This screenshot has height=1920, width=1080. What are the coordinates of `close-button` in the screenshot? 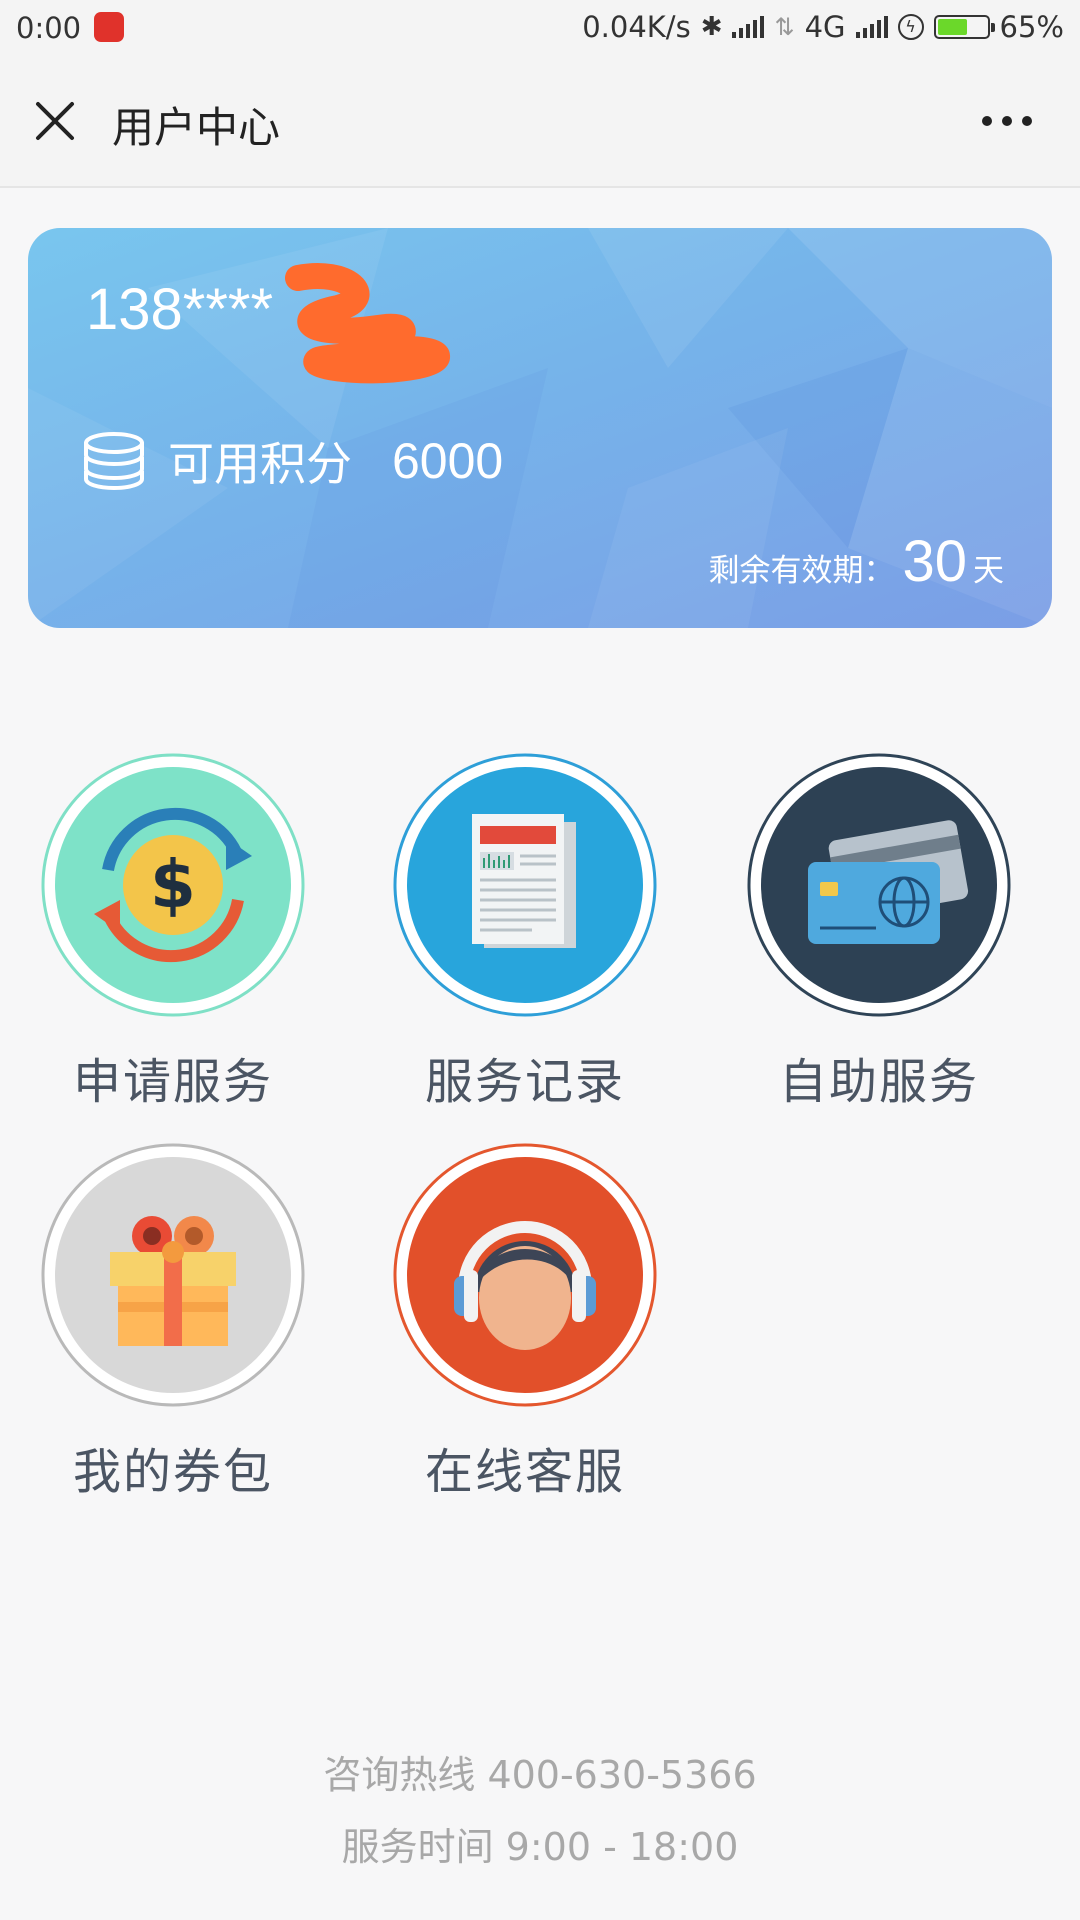 It's located at (55, 121).